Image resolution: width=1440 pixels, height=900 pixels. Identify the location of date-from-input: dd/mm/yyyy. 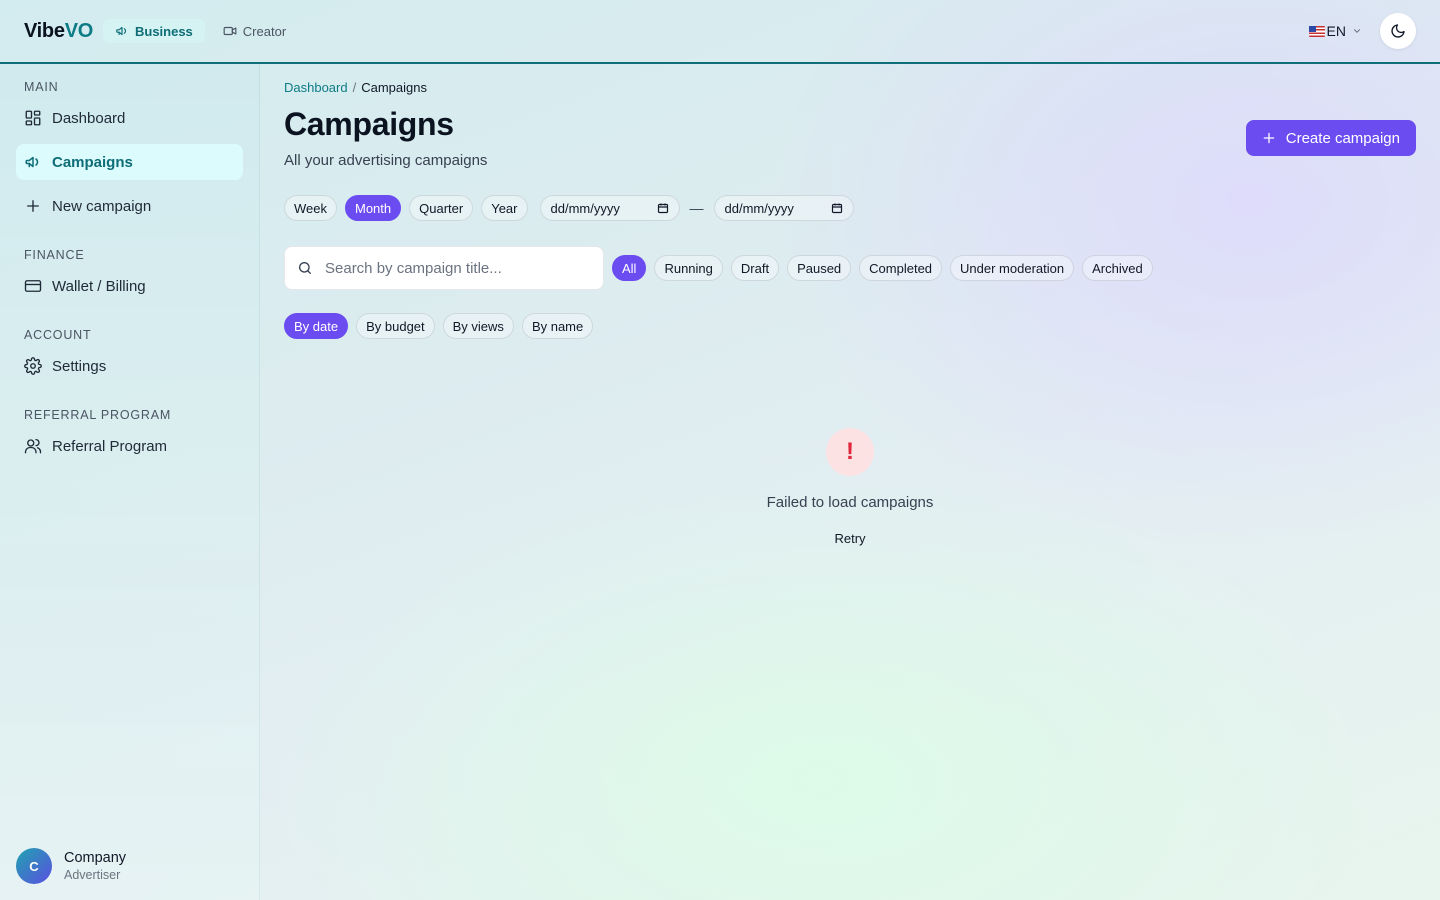
(609, 208).